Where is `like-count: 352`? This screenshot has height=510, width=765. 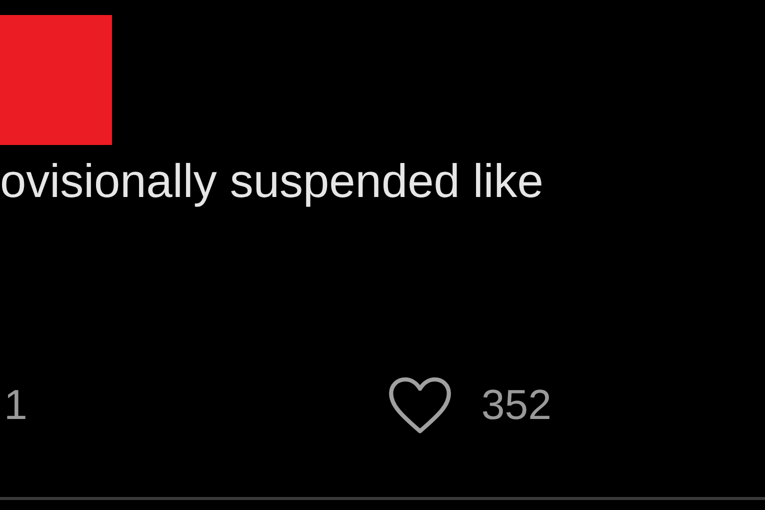 like-count: 352 is located at coordinates (516, 405).